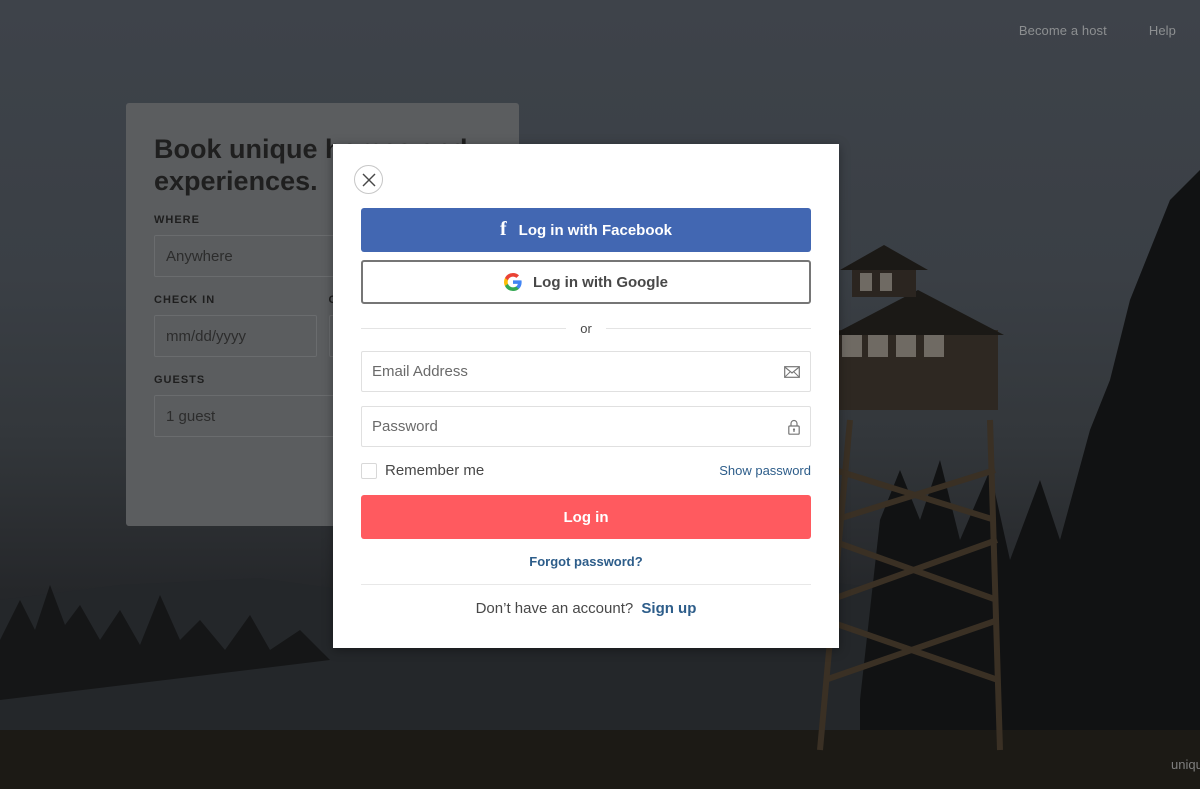 The height and width of the screenshot is (789, 1200). What do you see at coordinates (668, 608) in the screenshot?
I see `signup-link: Sign up` at bounding box center [668, 608].